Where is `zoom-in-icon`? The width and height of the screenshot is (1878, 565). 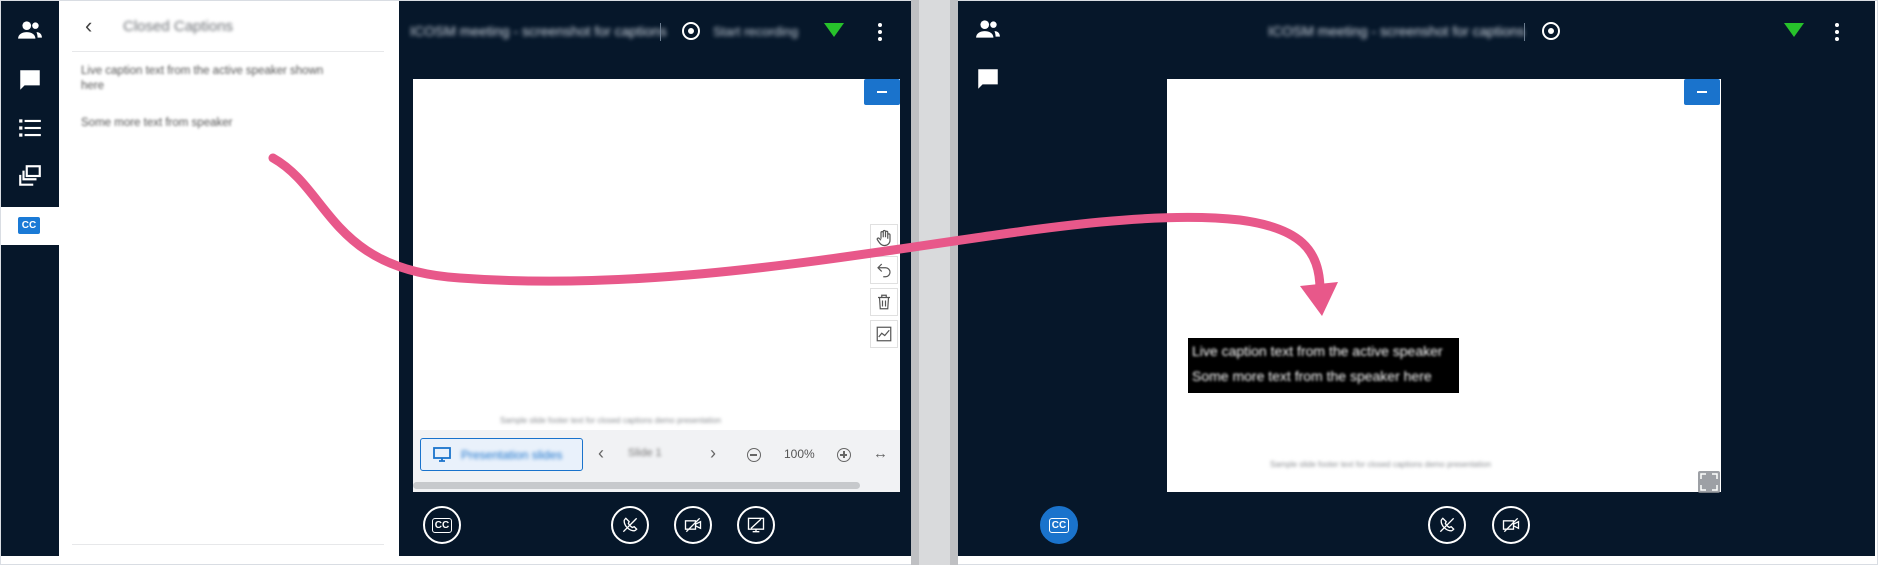
zoom-in-icon is located at coordinates (844, 455).